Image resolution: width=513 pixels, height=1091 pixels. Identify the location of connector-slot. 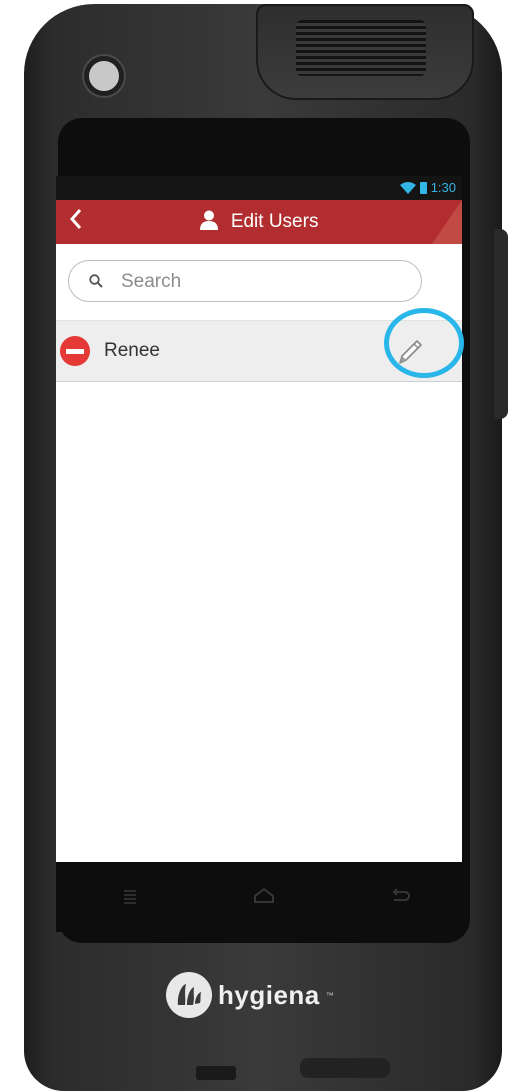
(216, 1073).